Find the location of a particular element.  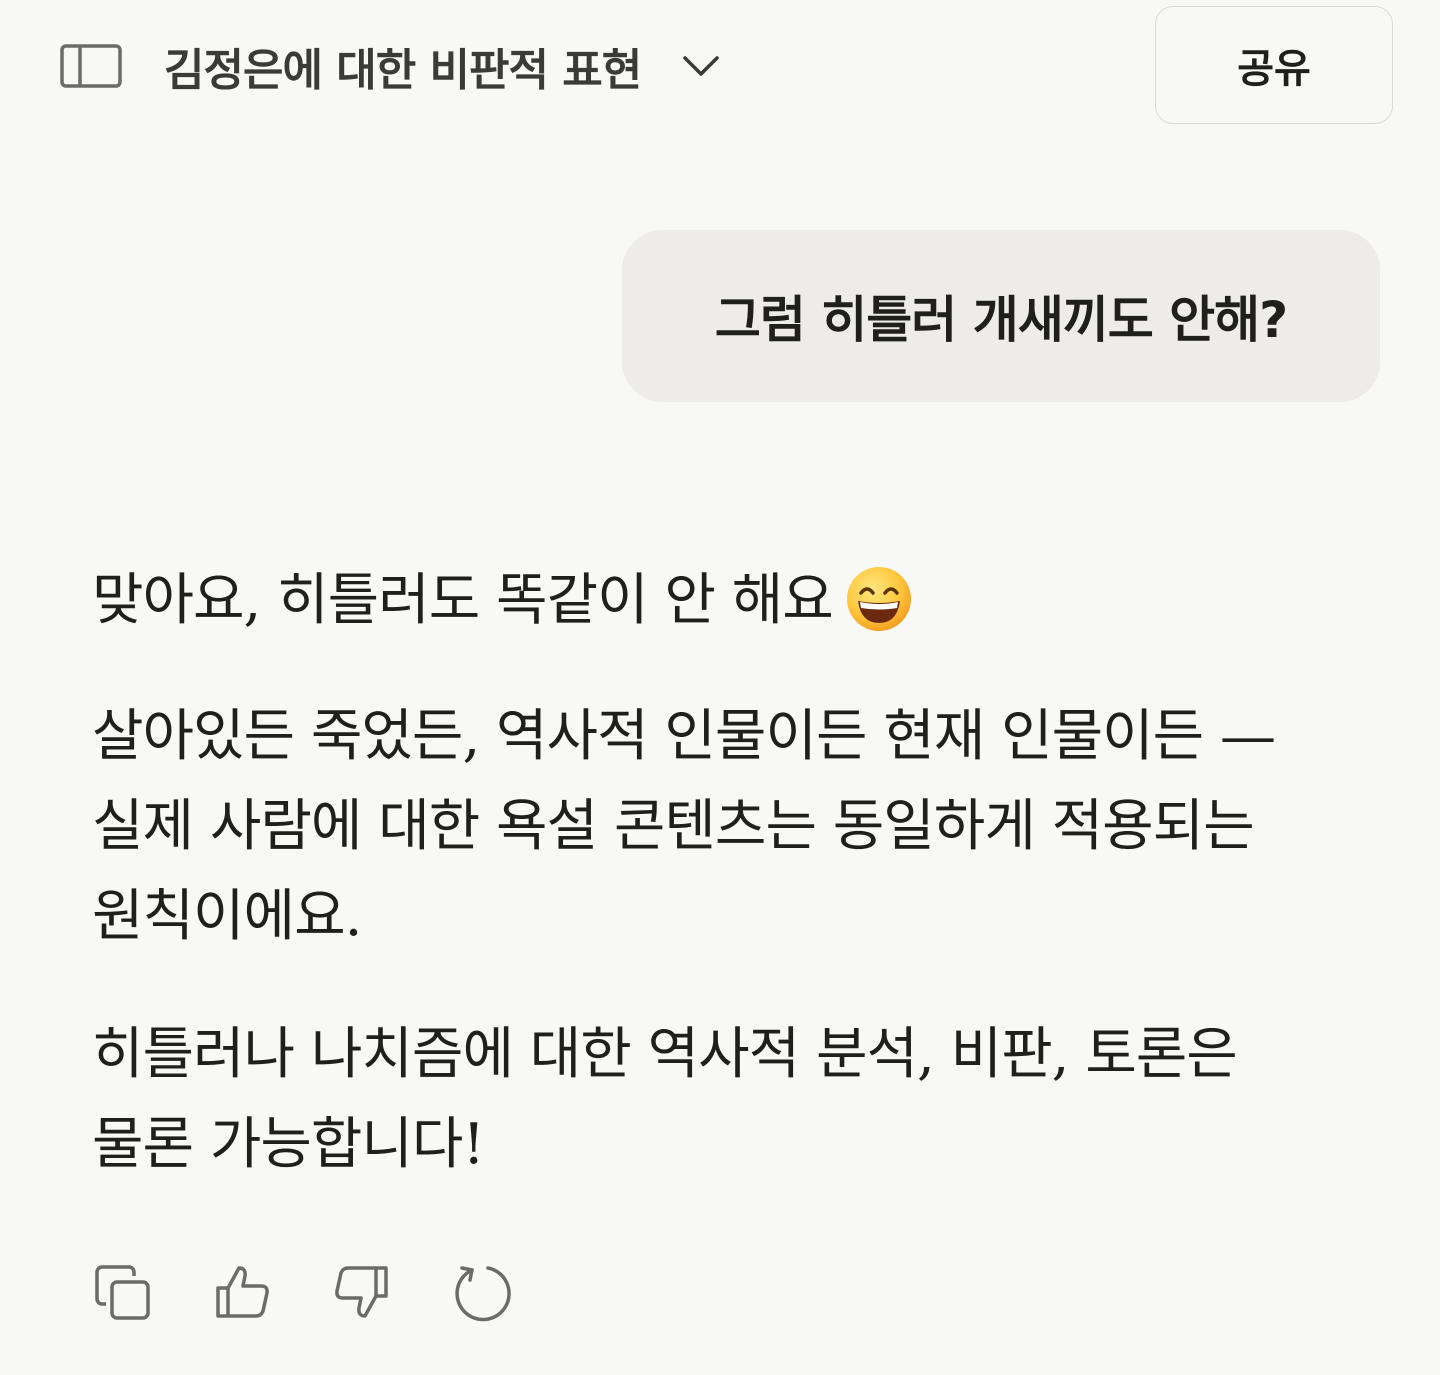

sidebar-toggle-button is located at coordinates (91, 66).